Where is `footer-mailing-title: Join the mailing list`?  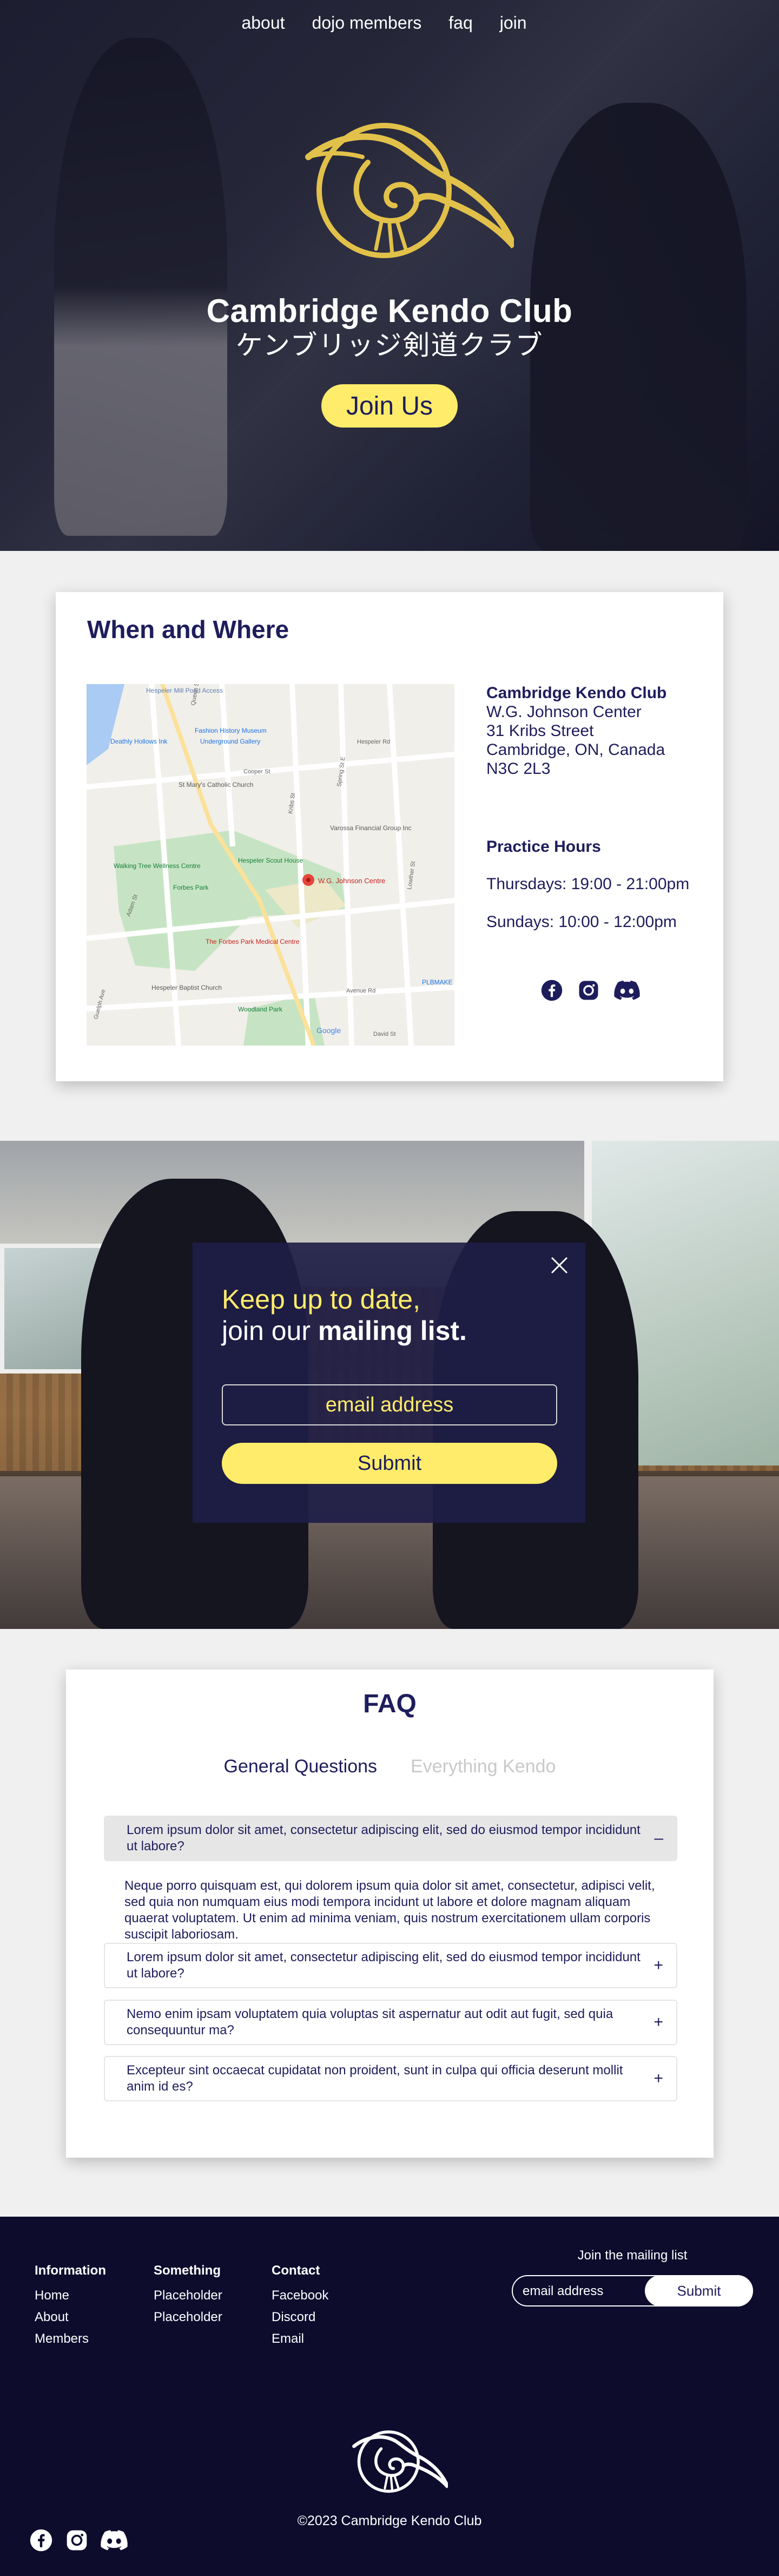
footer-mailing-title: Join the mailing list is located at coordinates (632, 2255).